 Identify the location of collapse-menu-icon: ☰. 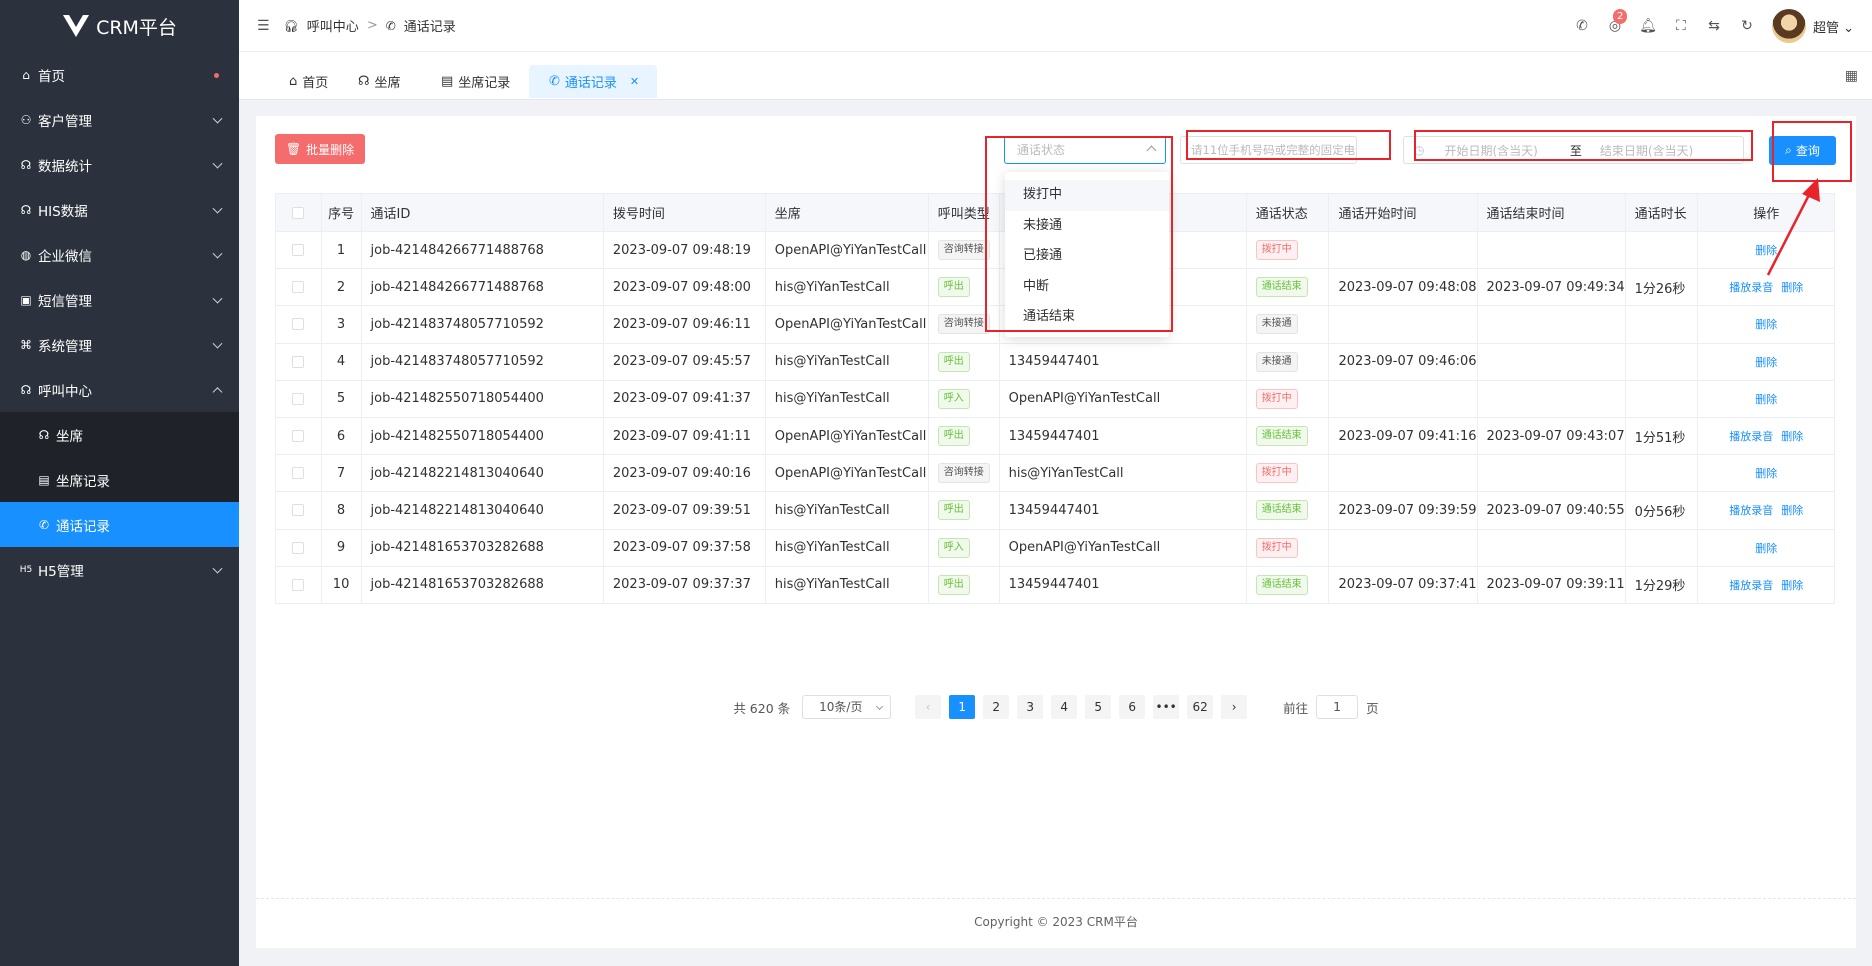
(263, 26).